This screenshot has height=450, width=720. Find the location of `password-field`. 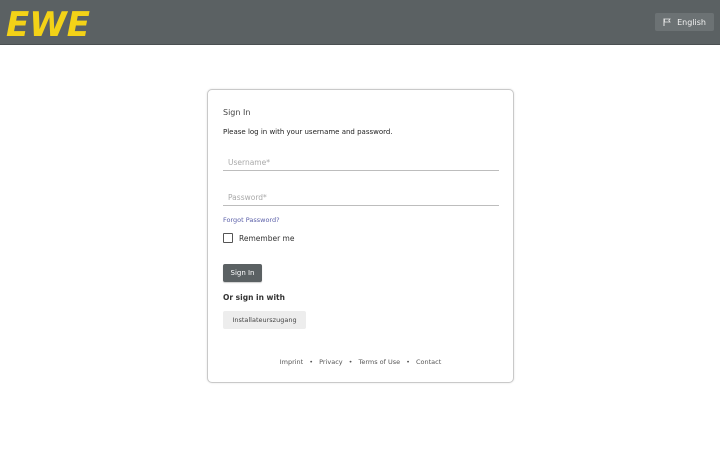

password-field is located at coordinates (361, 195).